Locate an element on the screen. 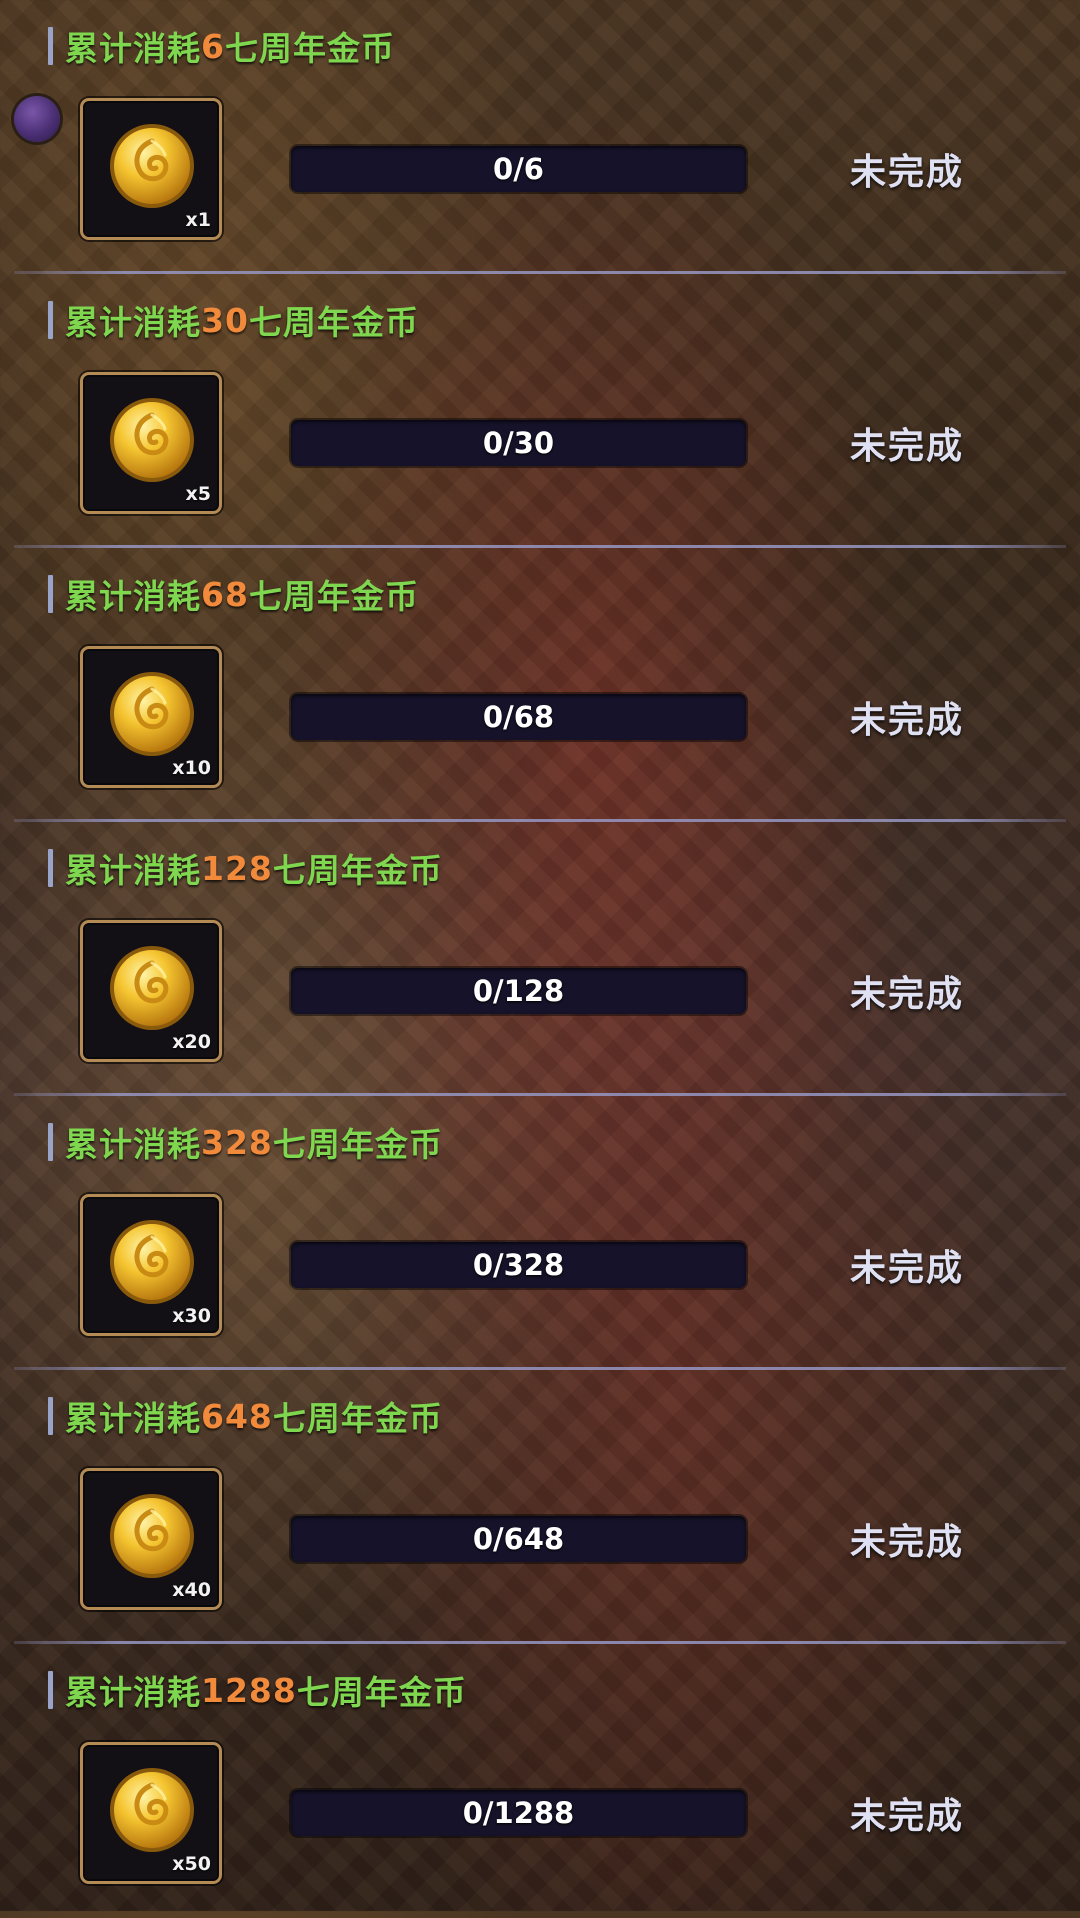  progress-text: 0/68 is located at coordinates (518, 717).